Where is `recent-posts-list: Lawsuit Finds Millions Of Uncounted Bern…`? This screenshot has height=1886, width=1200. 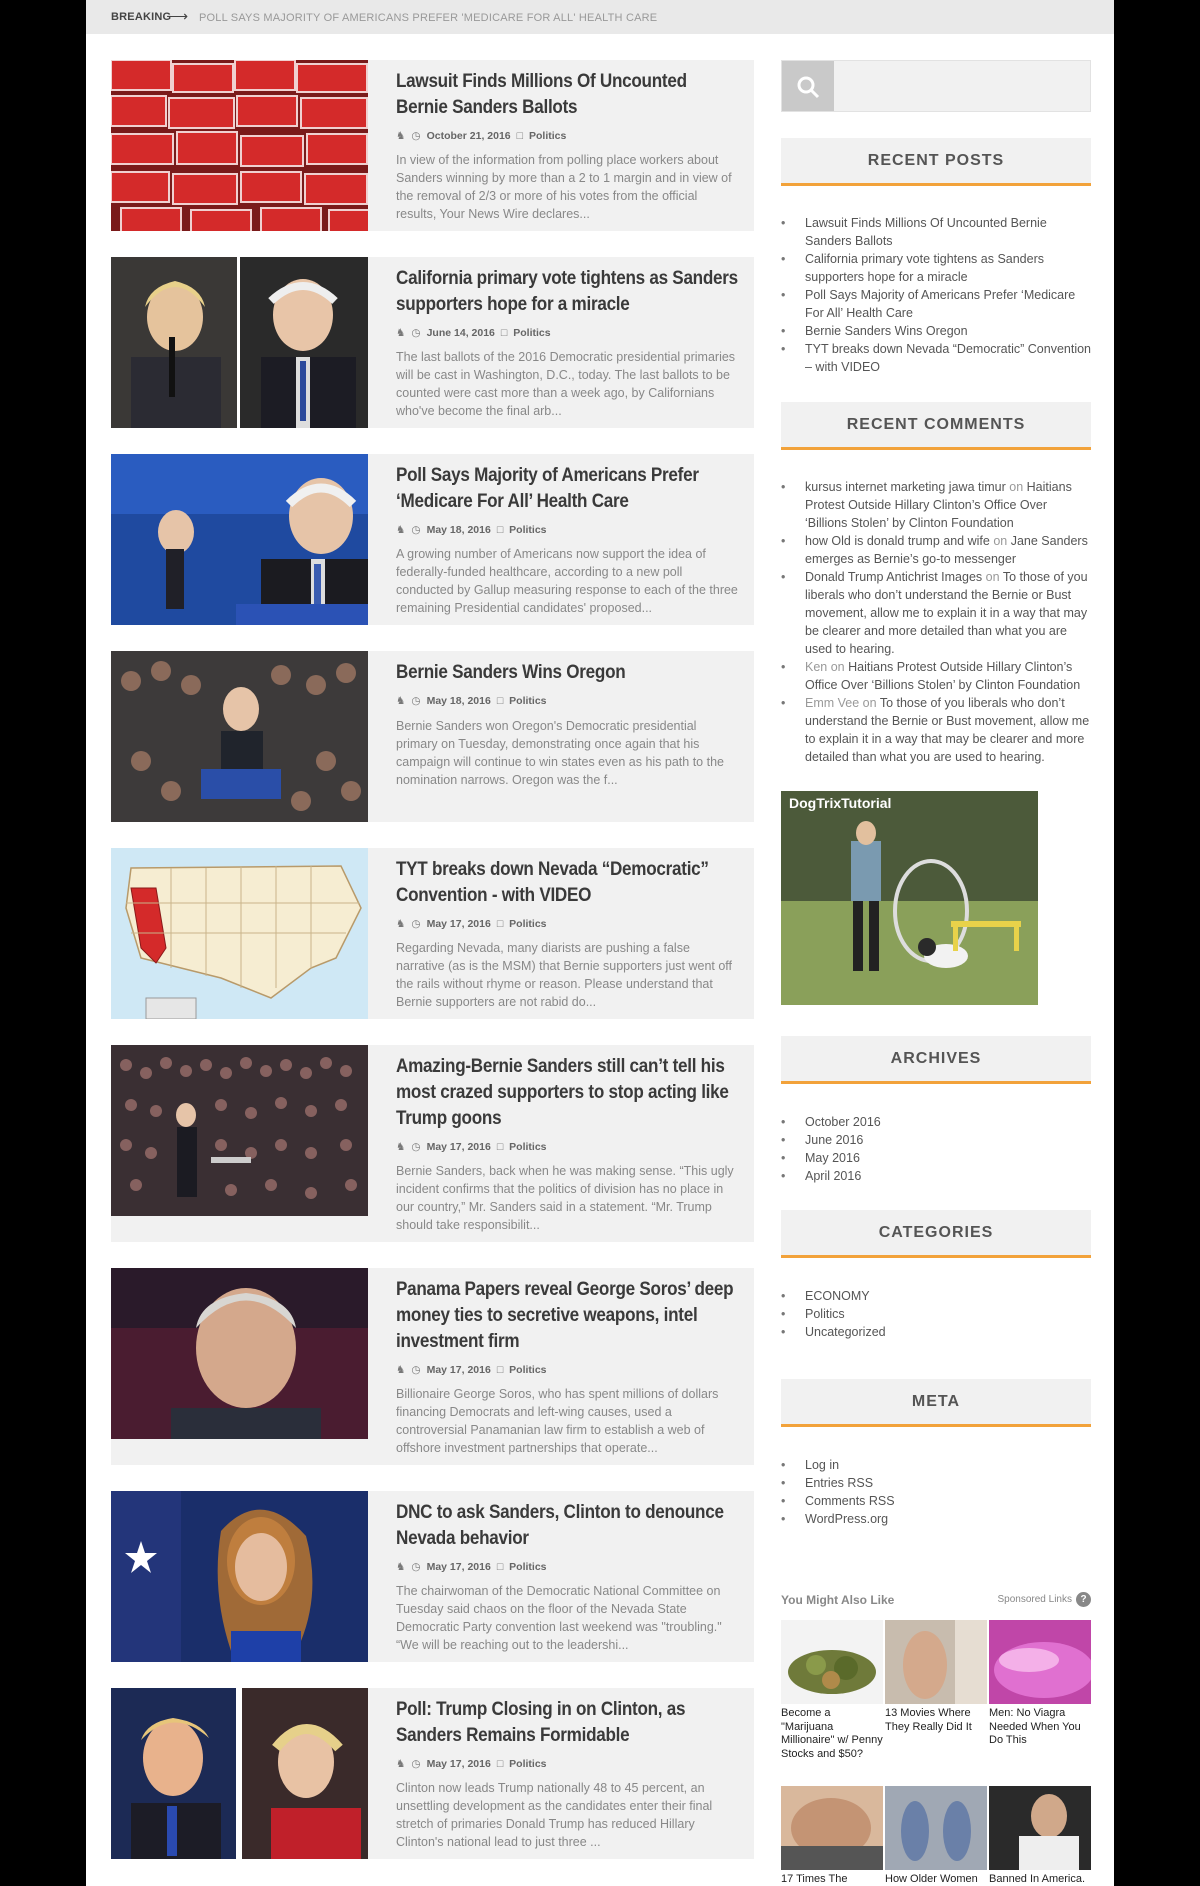
recent-posts-list: Lawsuit Finds Millions Of Uncounted Bern… is located at coordinates (936, 295).